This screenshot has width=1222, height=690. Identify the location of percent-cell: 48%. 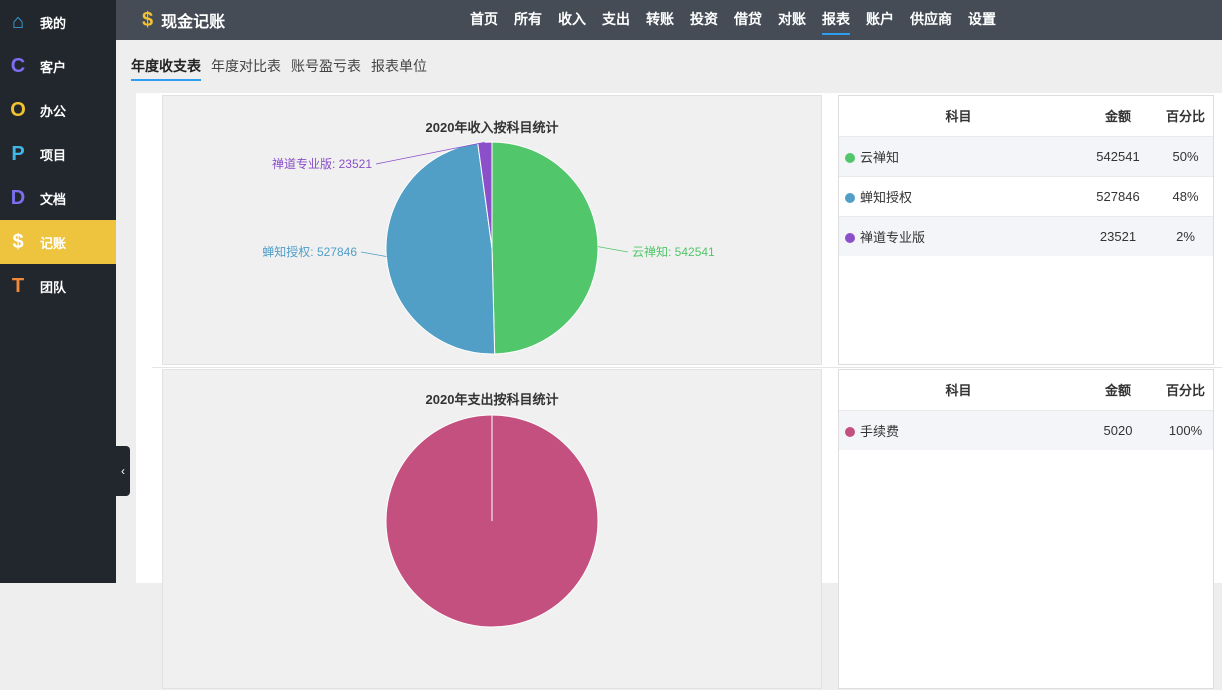
(1185, 195).